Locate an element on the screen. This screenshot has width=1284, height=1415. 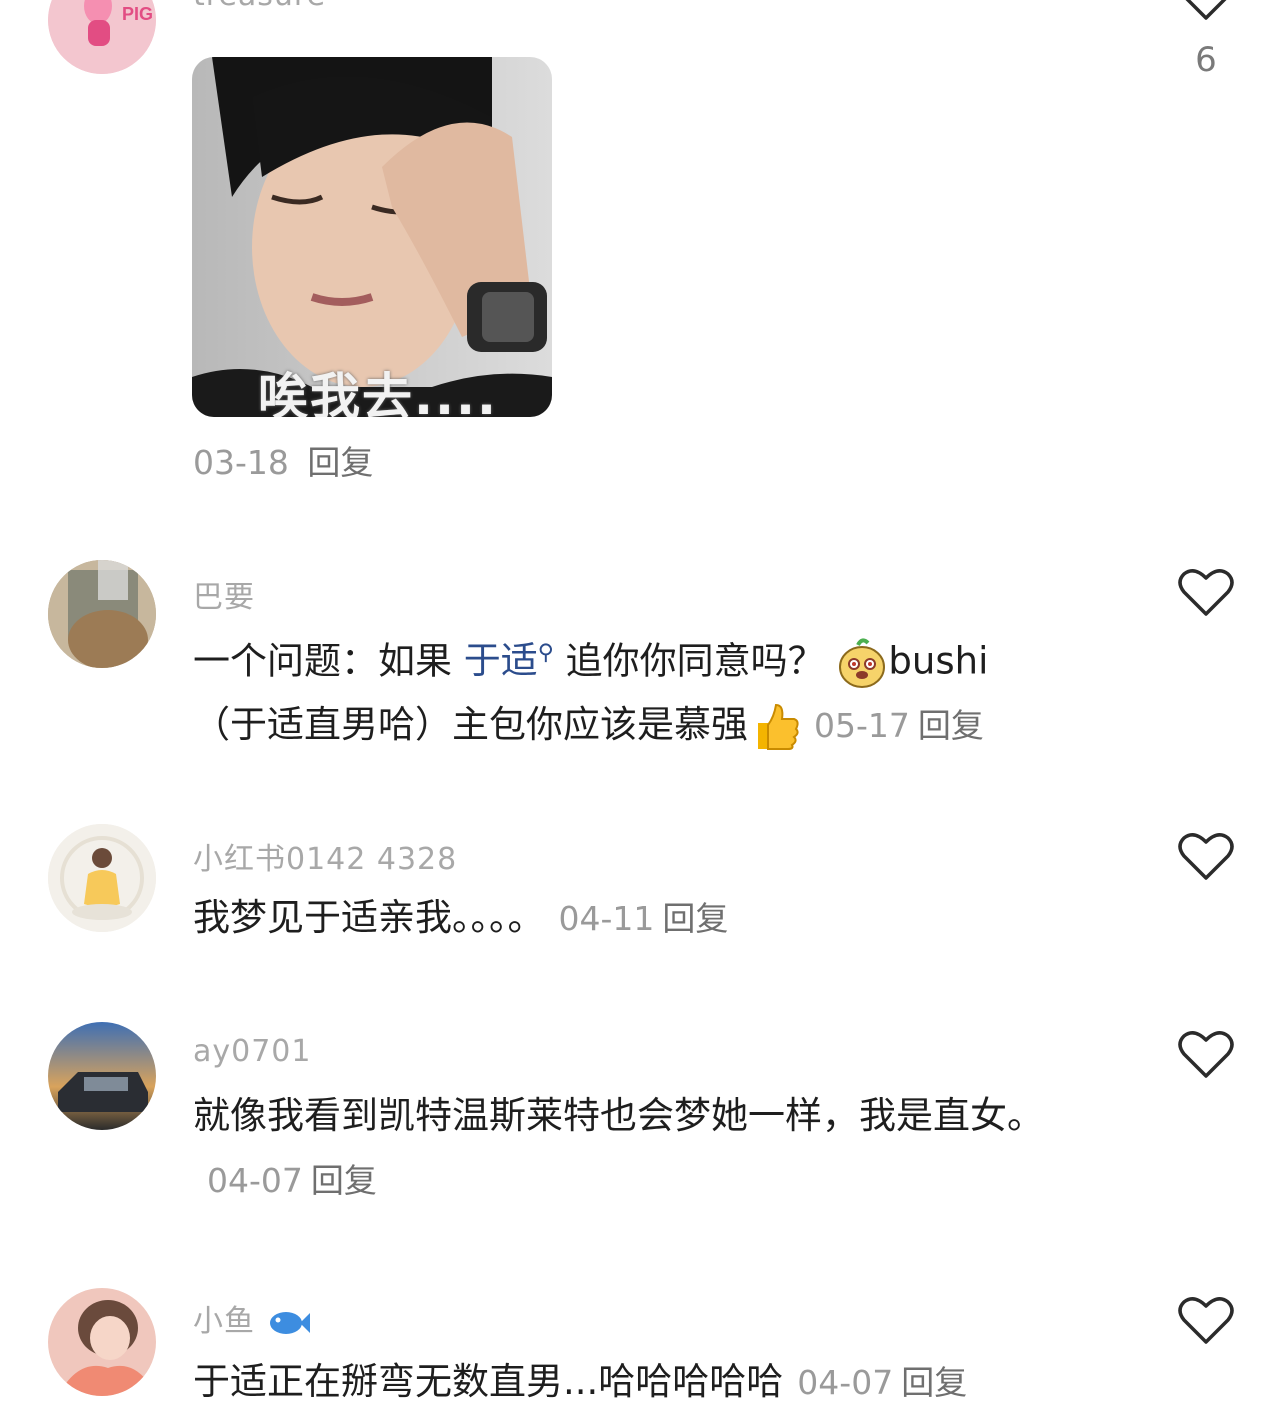
username: ay0701 is located at coordinates (252, 1051).